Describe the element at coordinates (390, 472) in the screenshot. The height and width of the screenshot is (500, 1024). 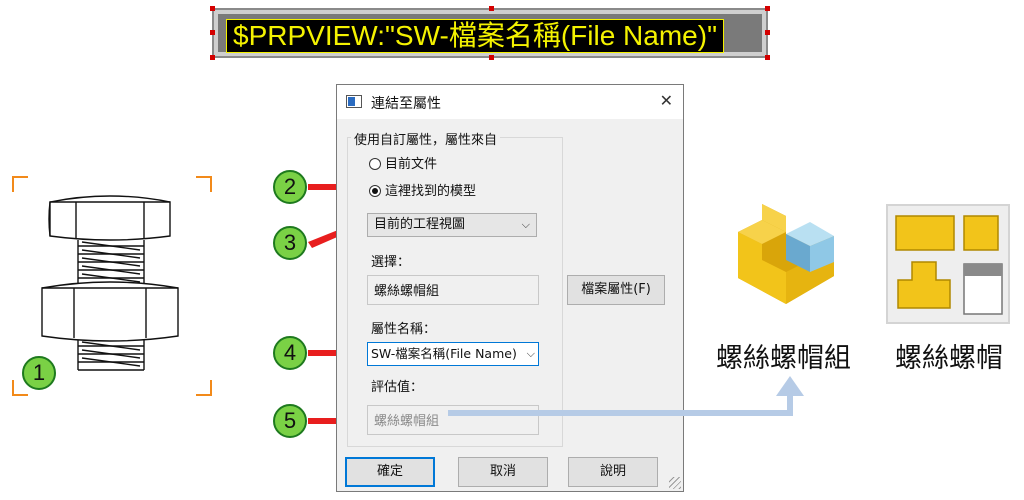
I see `ok-button: 確定` at that location.